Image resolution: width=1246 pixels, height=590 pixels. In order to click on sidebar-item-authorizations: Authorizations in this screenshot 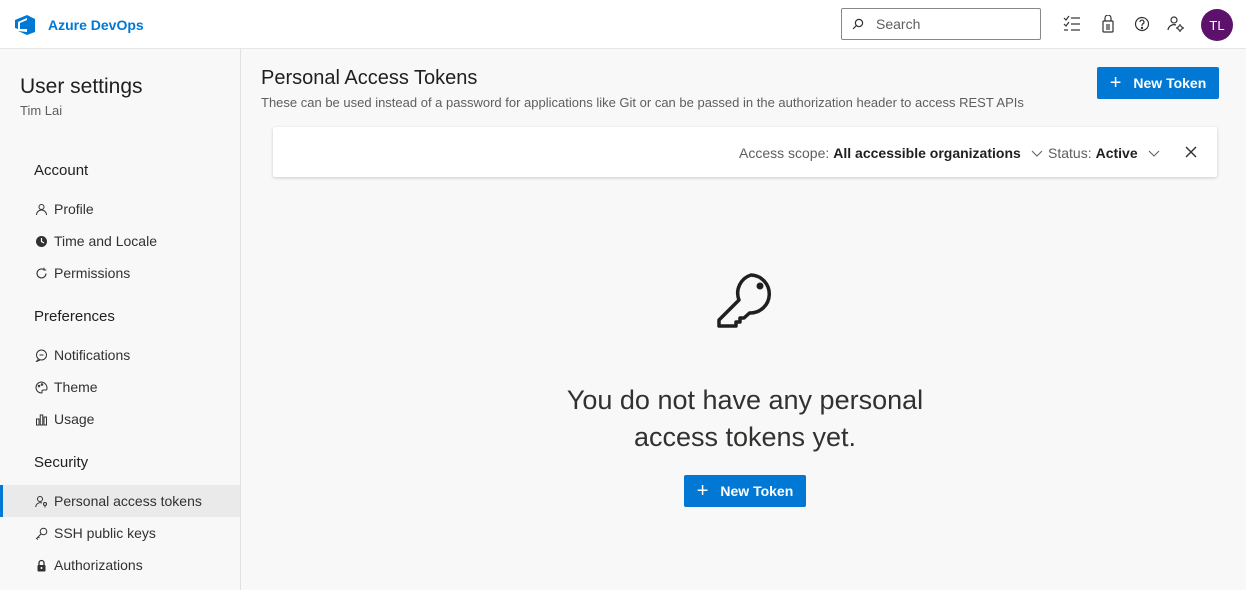, I will do `click(120, 565)`.